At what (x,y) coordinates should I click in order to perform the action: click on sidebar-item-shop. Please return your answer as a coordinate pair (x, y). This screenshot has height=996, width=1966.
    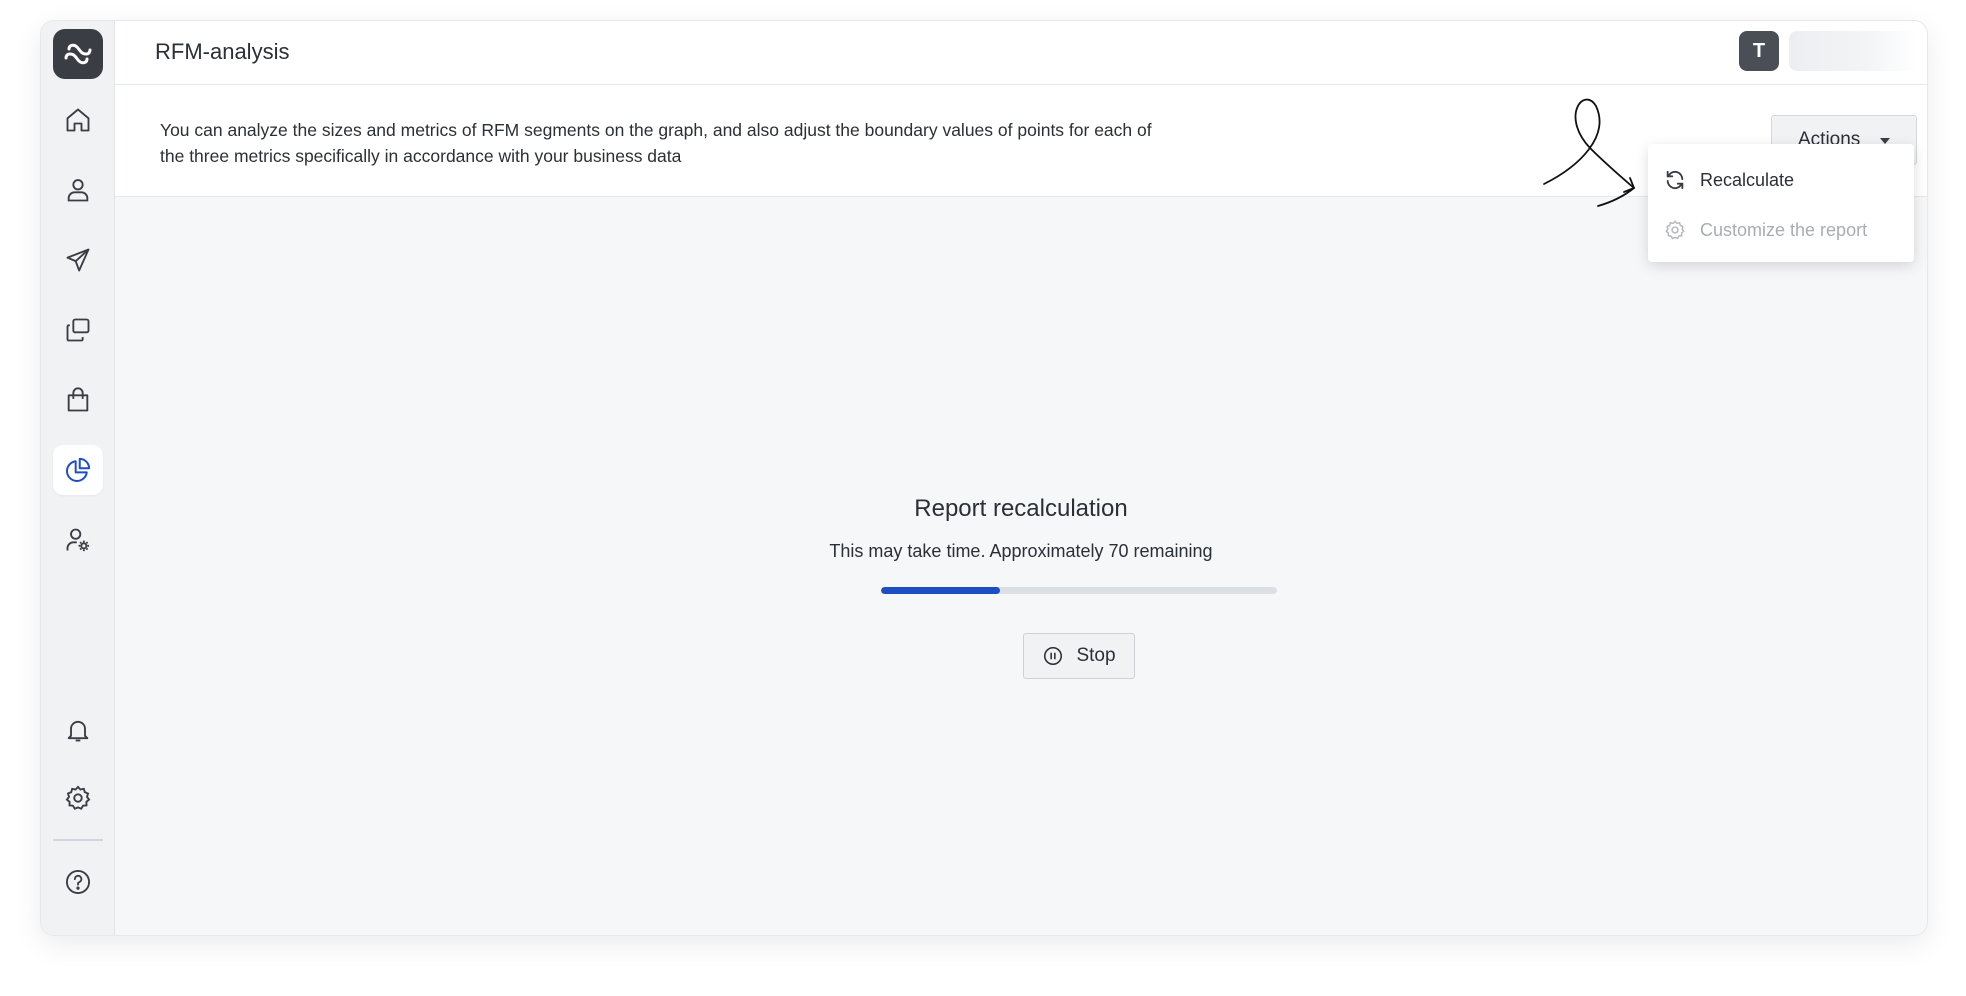
    Looking at the image, I should click on (78, 400).